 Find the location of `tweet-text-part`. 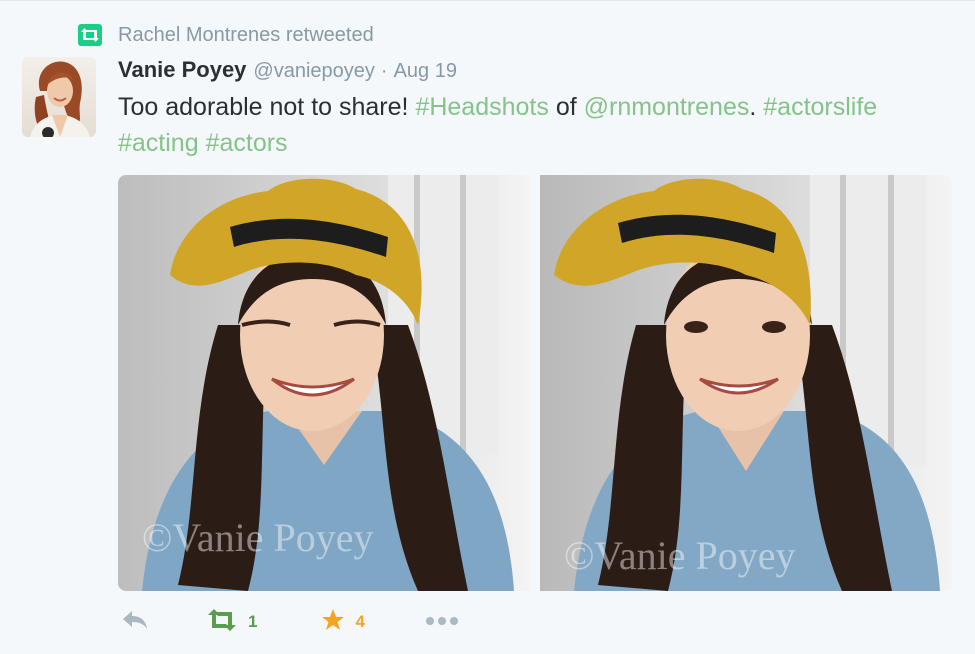

tweet-text-part is located at coordinates (202, 143).